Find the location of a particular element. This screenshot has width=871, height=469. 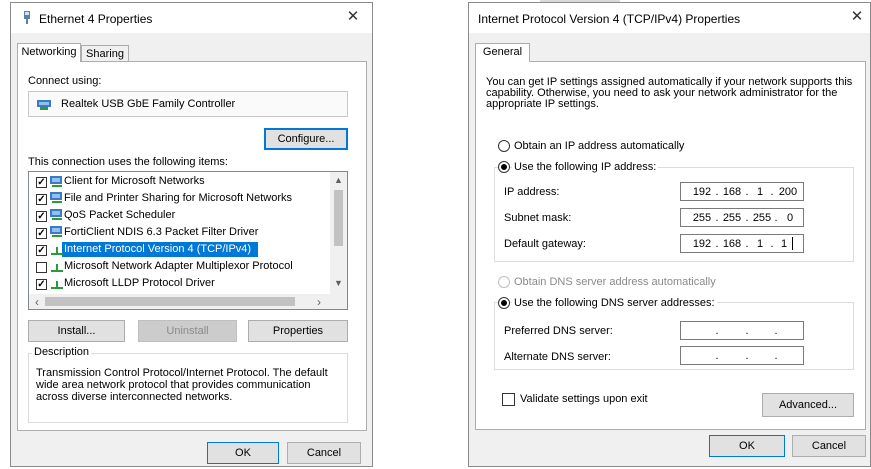

tab-networking-label: Networking is located at coordinates (49, 52).